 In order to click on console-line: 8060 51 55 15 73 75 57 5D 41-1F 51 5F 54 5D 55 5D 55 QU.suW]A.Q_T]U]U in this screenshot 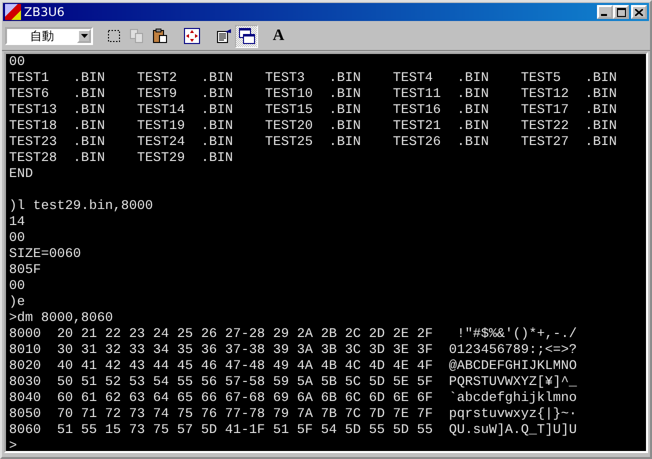, I will do `click(293, 431)`.